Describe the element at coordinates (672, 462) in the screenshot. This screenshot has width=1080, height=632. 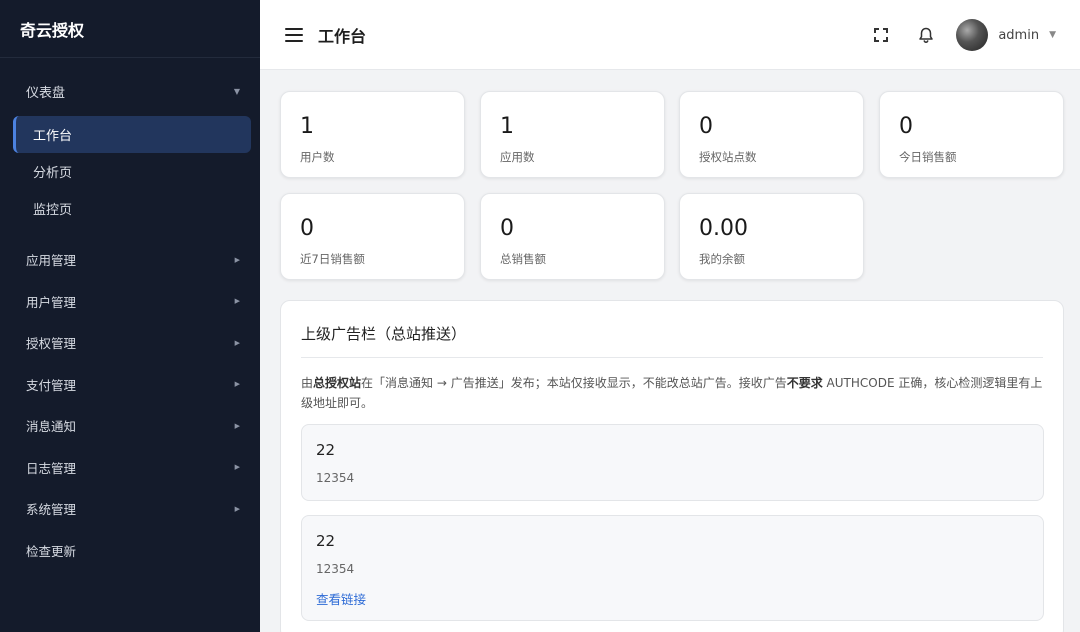
I see `ad-item: 22 12354` at that location.